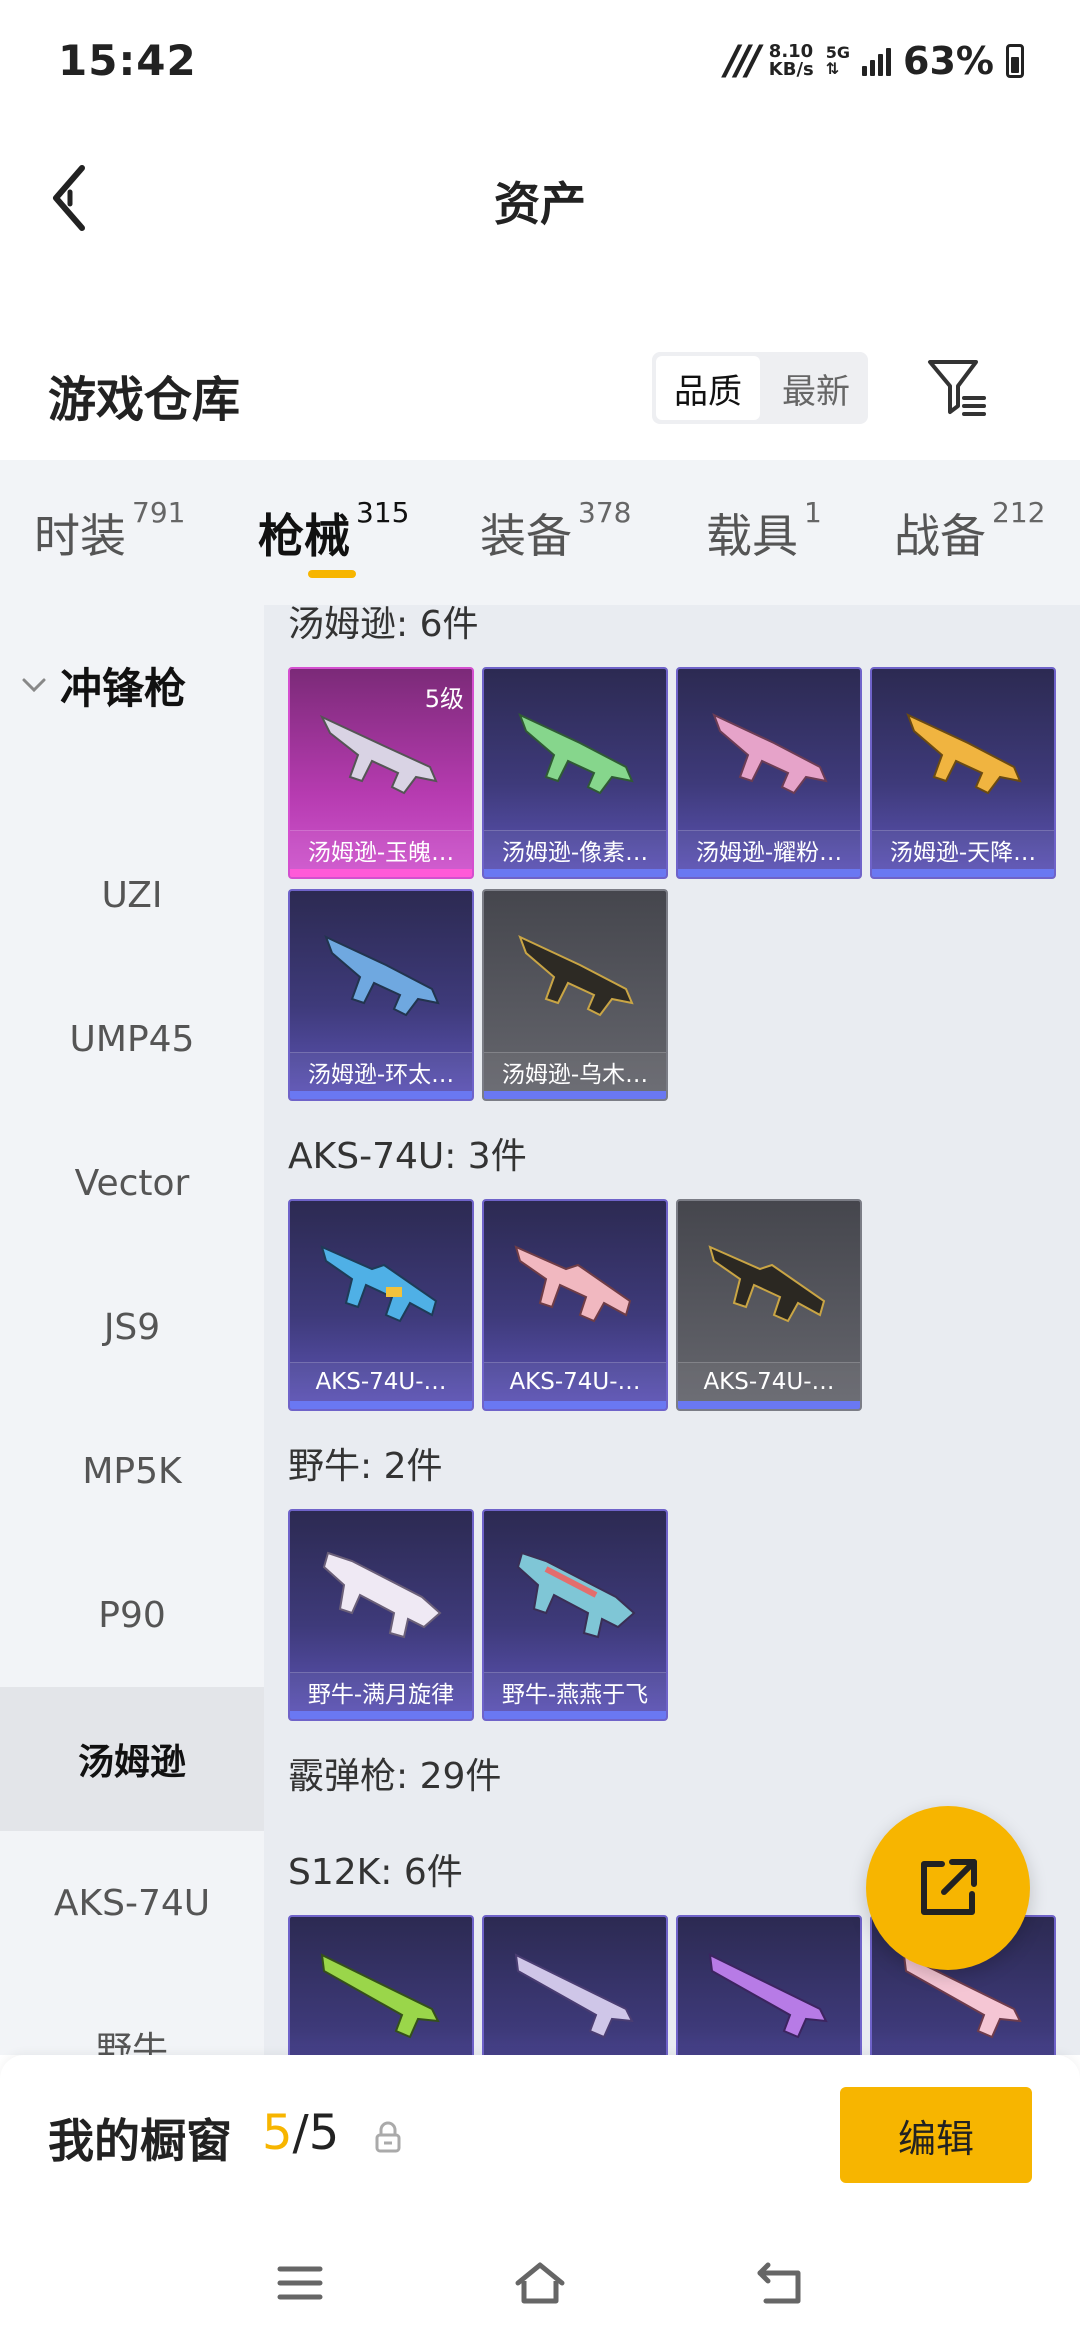 The width and height of the screenshot is (1080, 2344). I want to click on section-title: 汤姆逊: 6件, so click(383, 625).